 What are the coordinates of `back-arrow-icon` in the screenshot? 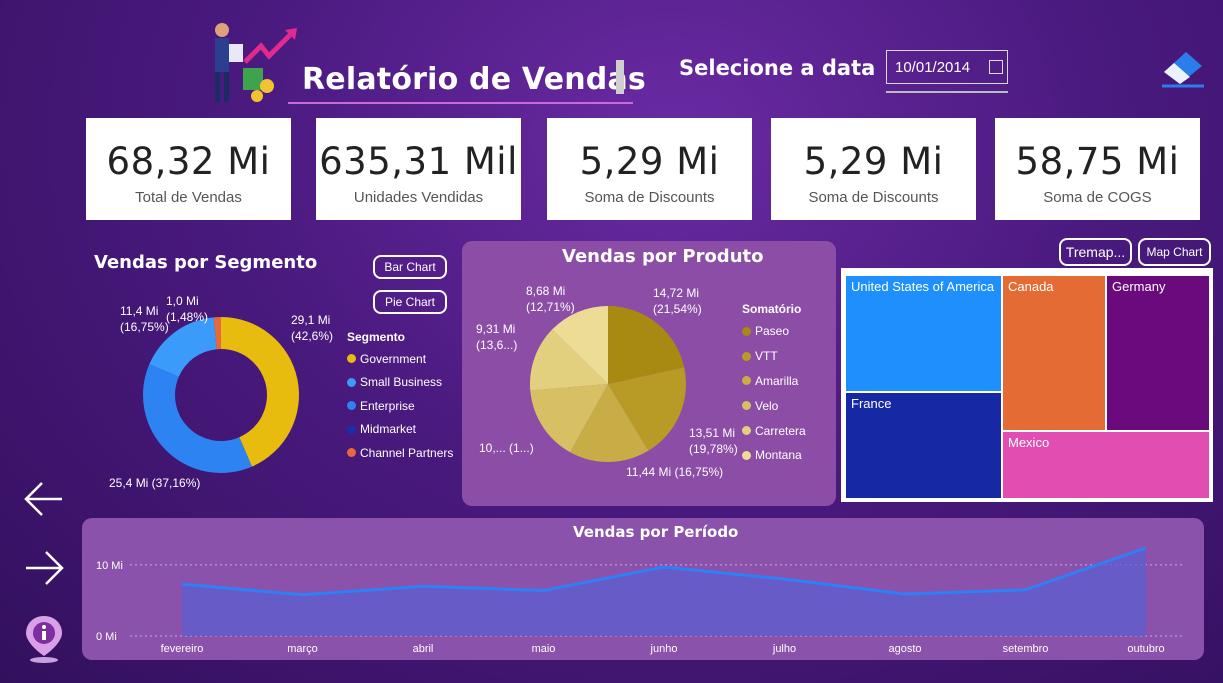 It's located at (44, 499).